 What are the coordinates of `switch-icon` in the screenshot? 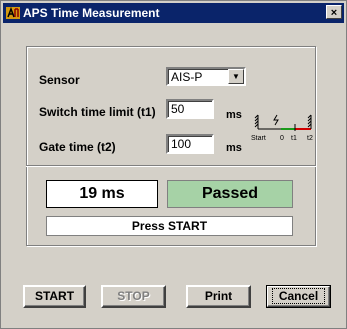 It's located at (276, 120).